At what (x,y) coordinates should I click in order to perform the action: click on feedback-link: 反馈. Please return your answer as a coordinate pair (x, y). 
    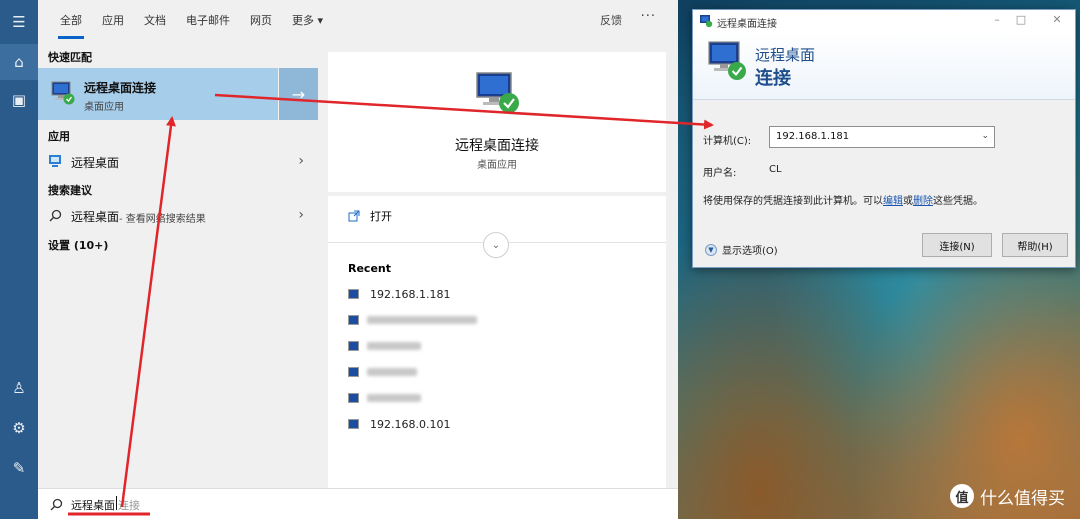
    Looking at the image, I should click on (611, 20).